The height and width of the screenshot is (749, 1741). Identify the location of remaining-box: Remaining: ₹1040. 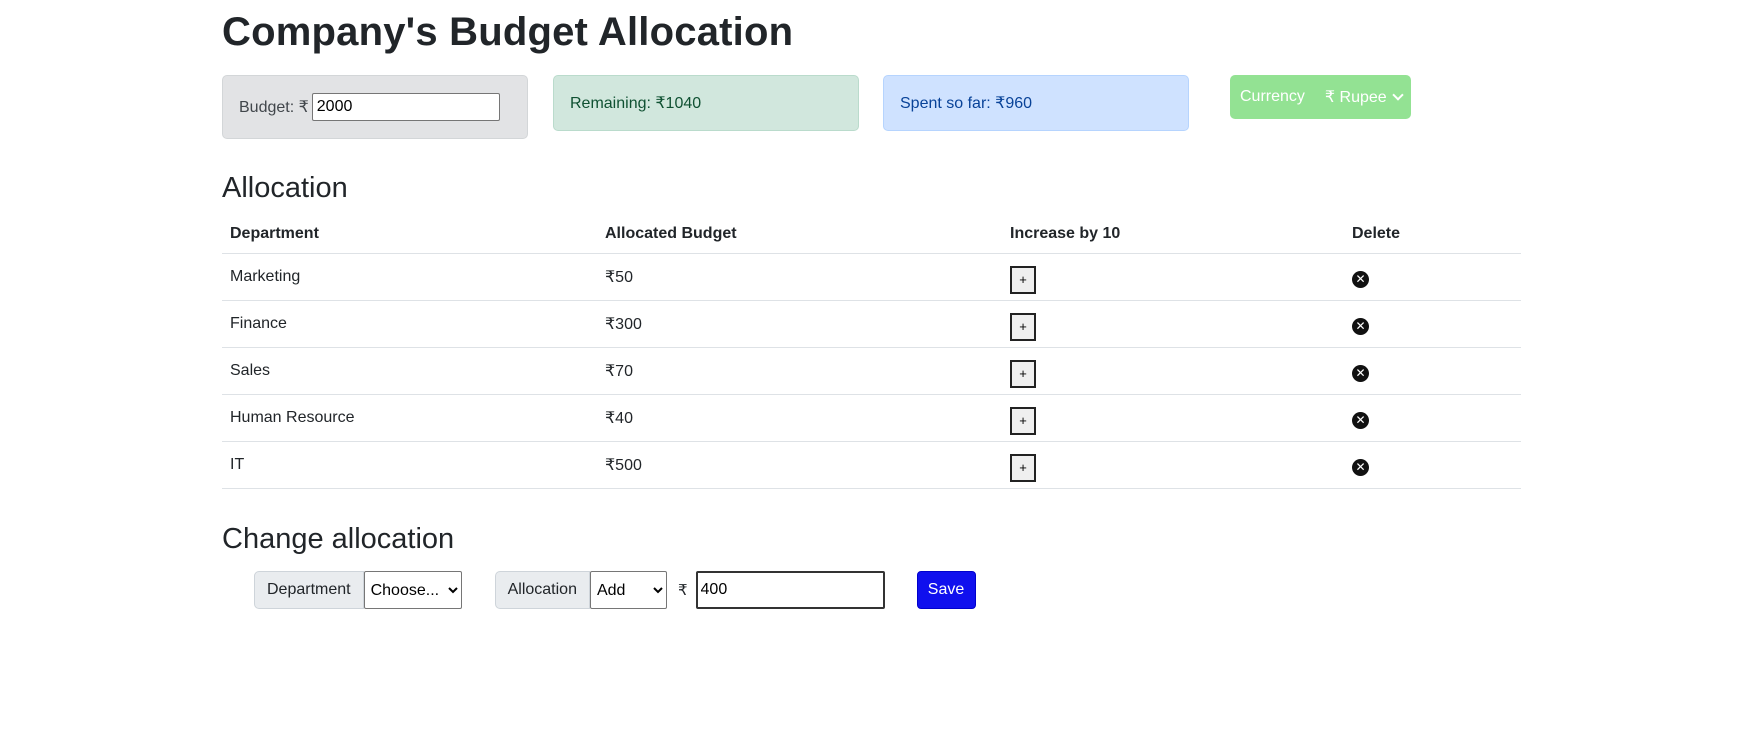
(706, 103).